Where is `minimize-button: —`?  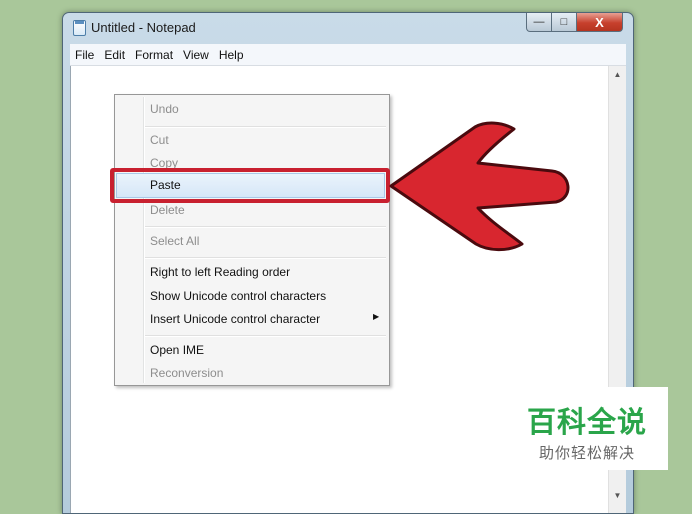
minimize-button: — is located at coordinates (539, 22).